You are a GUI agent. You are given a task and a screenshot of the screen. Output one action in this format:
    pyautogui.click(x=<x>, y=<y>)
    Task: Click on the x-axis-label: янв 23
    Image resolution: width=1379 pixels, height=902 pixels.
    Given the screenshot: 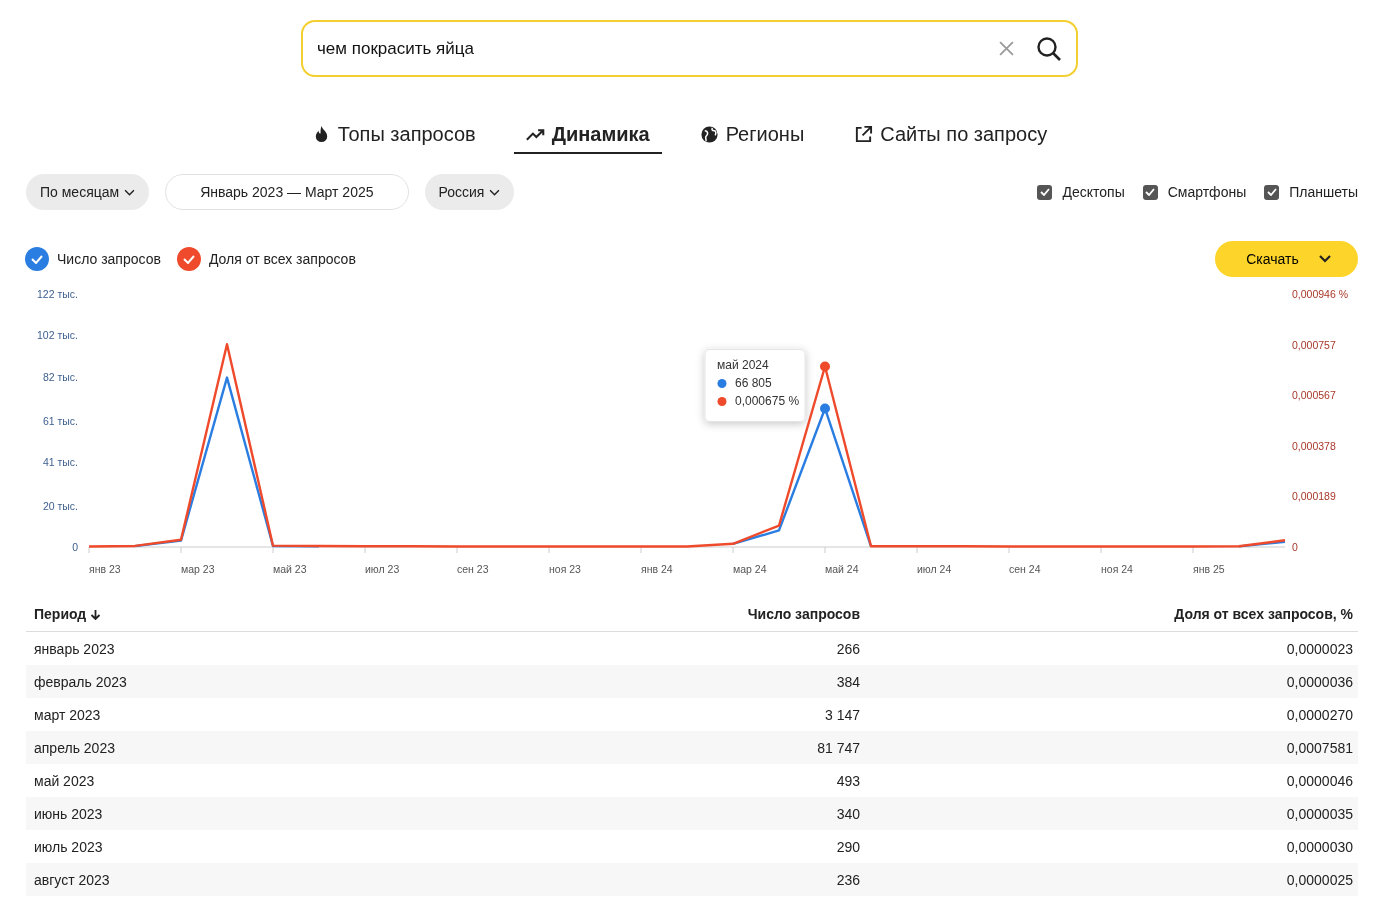 What is the action you would take?
    pyautogui.click(x=105, y=569)
    